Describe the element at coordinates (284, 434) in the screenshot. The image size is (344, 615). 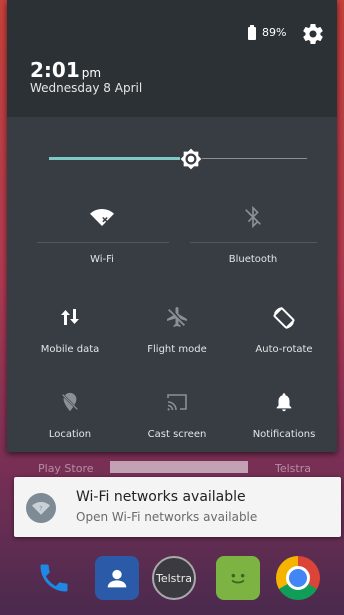
I see `tile-notifications-label: Notifications` at that location.